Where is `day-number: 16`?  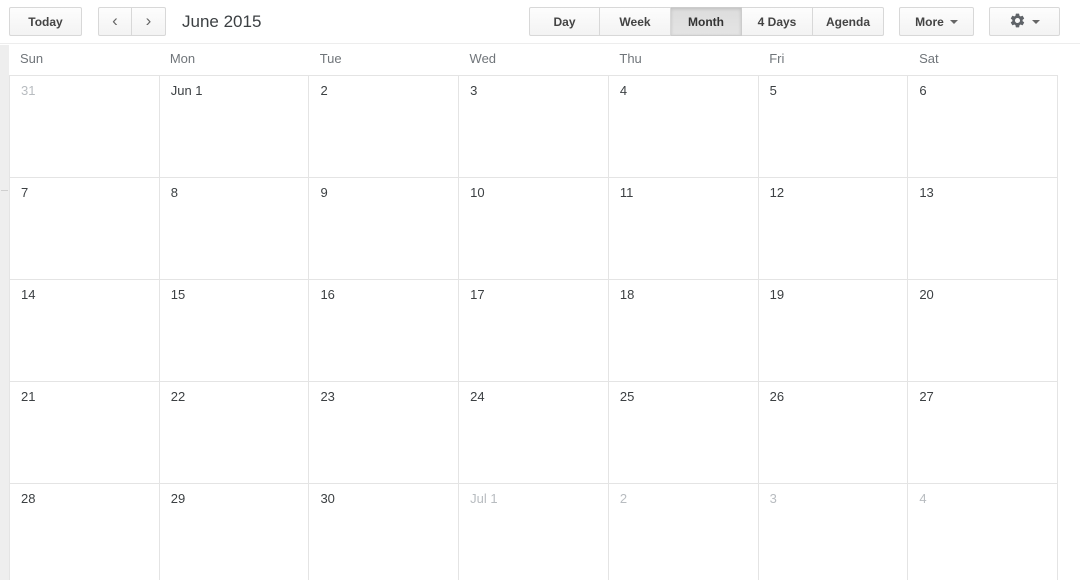
day-number: 16 is located at coordinates (327, 294).